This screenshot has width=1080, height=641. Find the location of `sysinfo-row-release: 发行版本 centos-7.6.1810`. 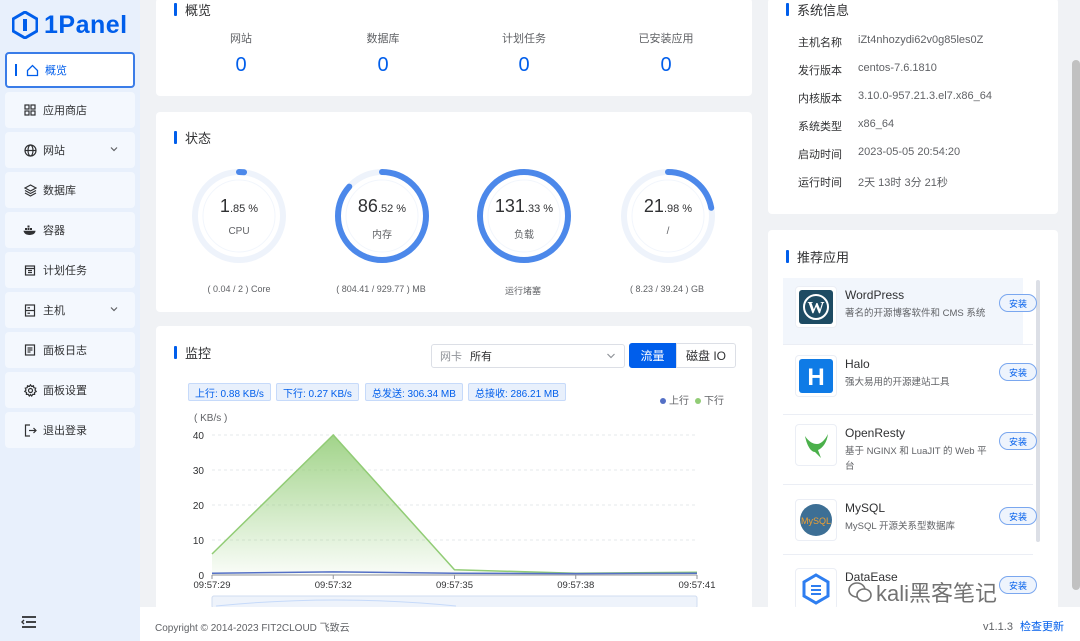

sysinfo-row-release: 发行版本 centos-7.6.1810 is located at coordinates (867, 70).